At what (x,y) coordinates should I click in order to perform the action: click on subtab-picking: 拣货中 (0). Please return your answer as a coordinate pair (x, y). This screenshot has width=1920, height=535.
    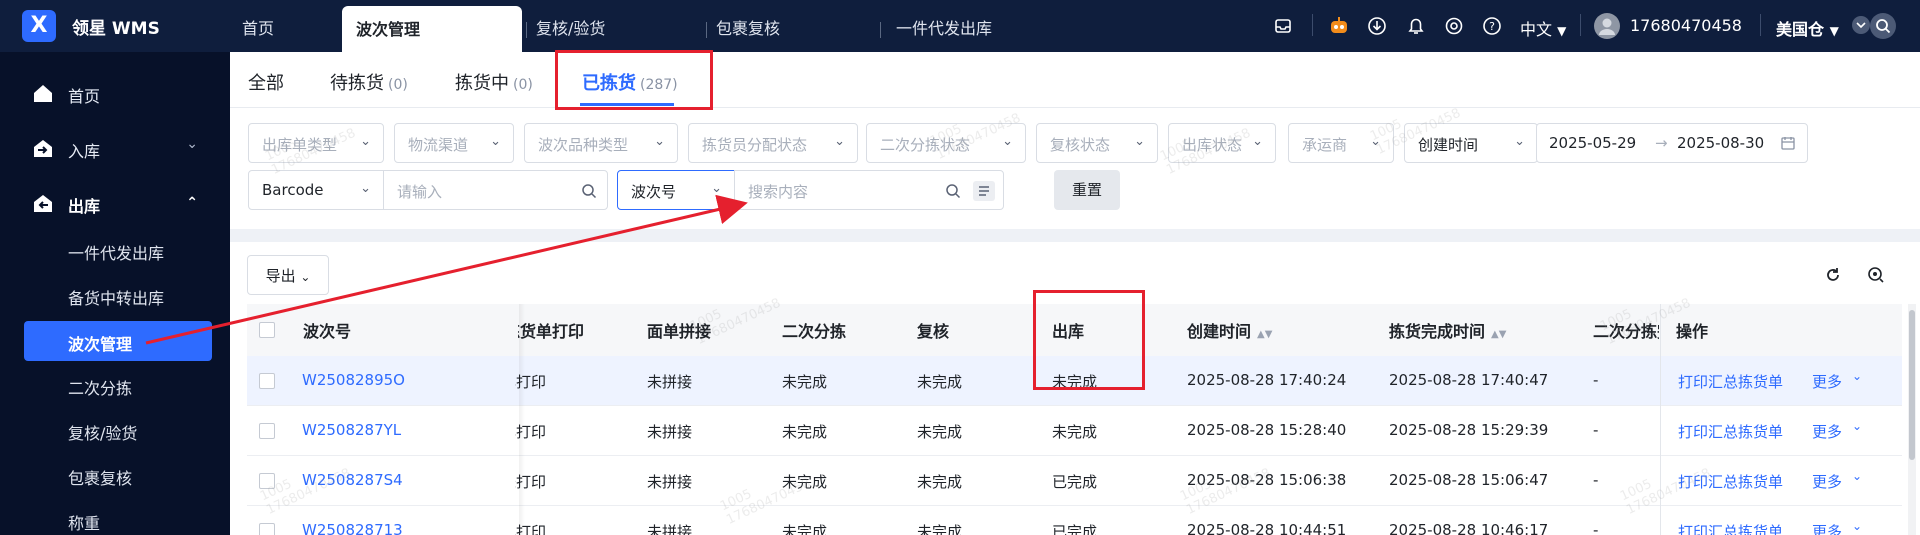
    Looking at the image, I should click on (494, 82).